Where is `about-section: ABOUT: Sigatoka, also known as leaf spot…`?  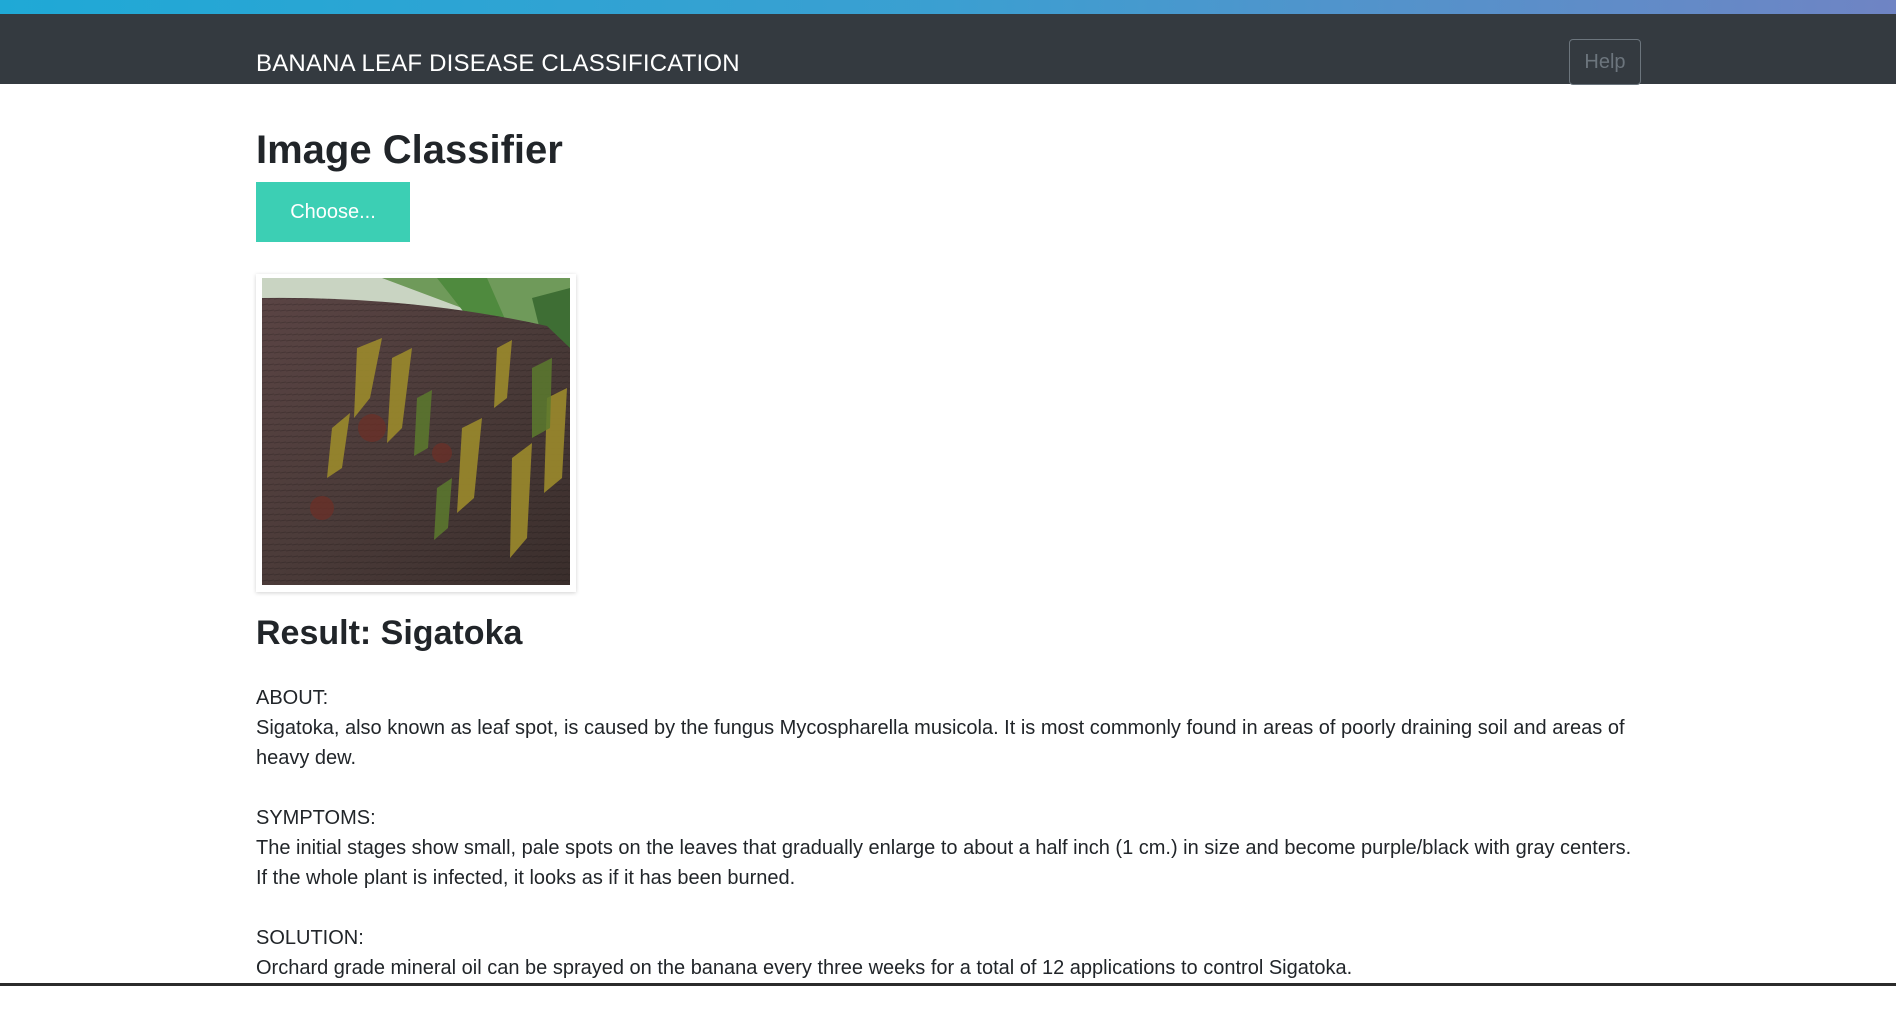
about-section: ABOUT: Sigatoka, also known as leaf spot… is located at coordinates (946, 728).